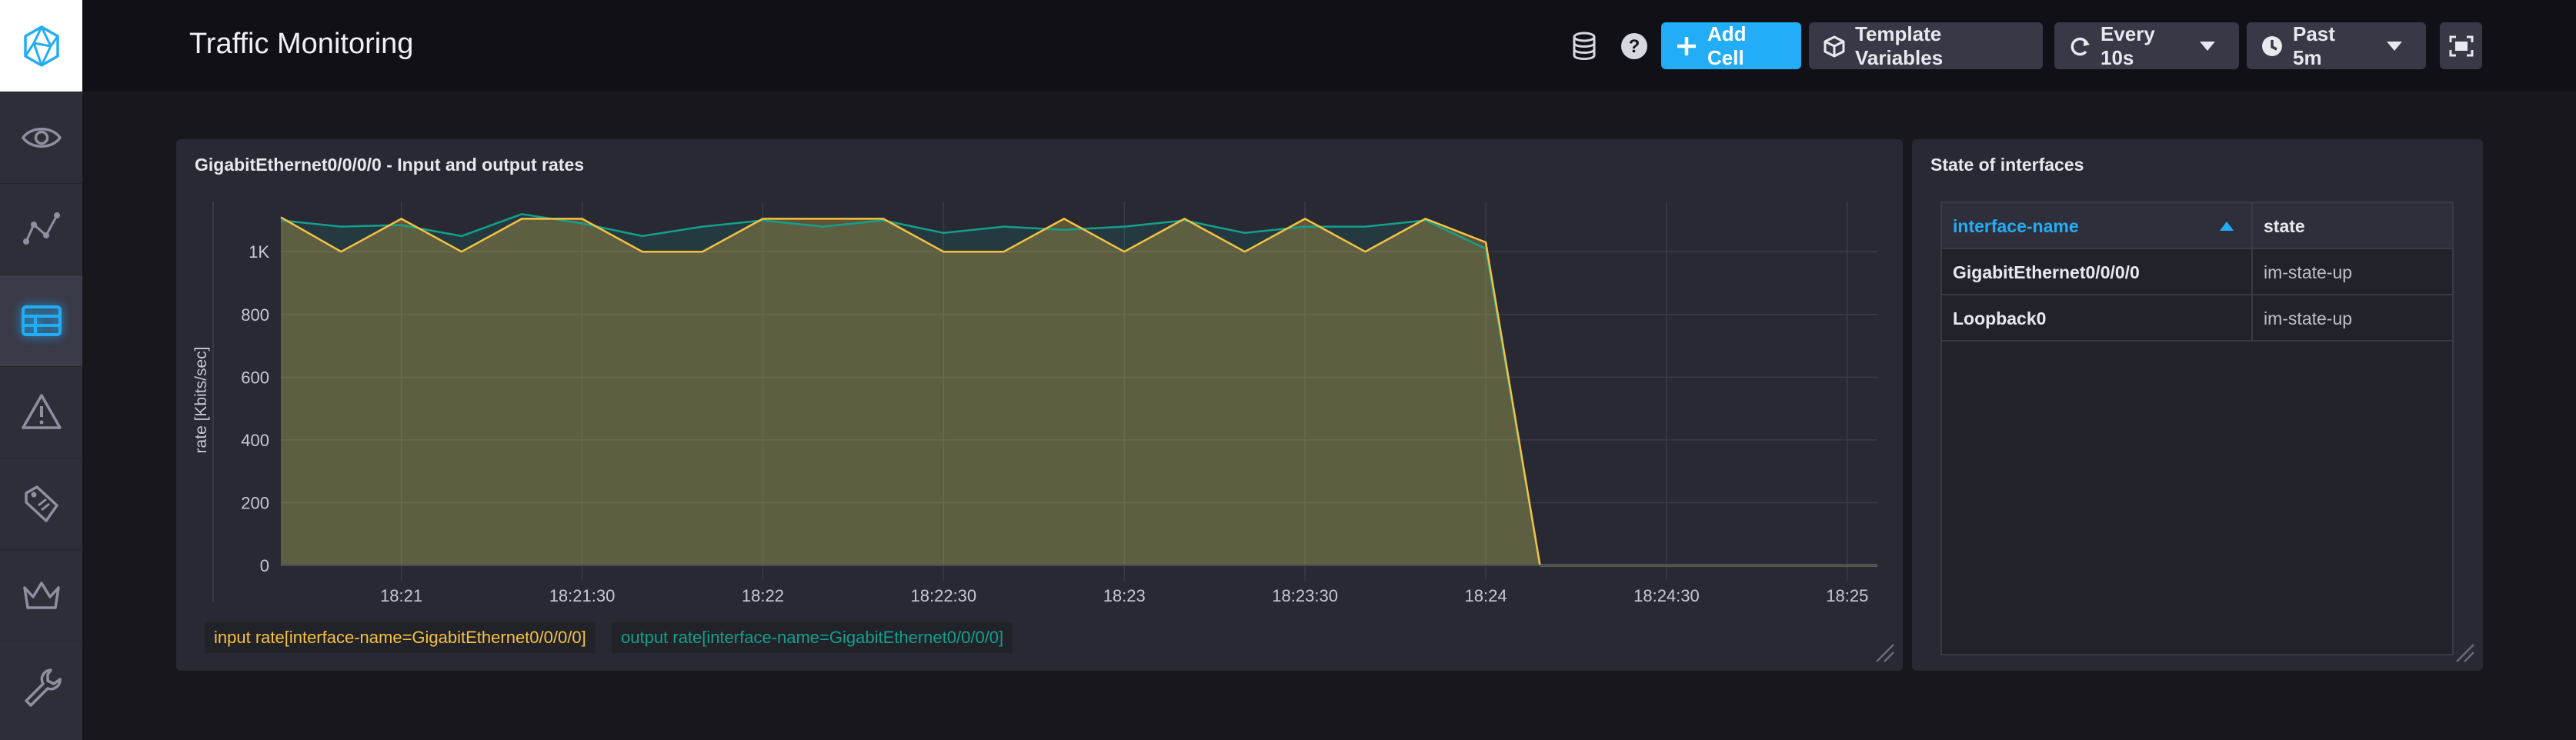  I want to click on table-header-row: interface-name state, so click(2197, 226).